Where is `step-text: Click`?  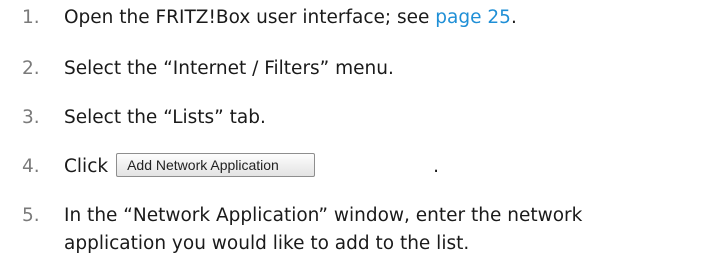
step-text: Click is located at coordinates (86, 166).